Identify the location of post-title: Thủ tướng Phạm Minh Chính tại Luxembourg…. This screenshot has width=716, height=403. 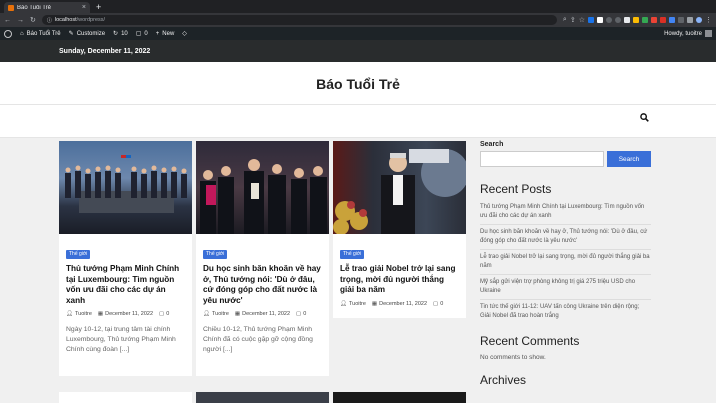
(125, 285).